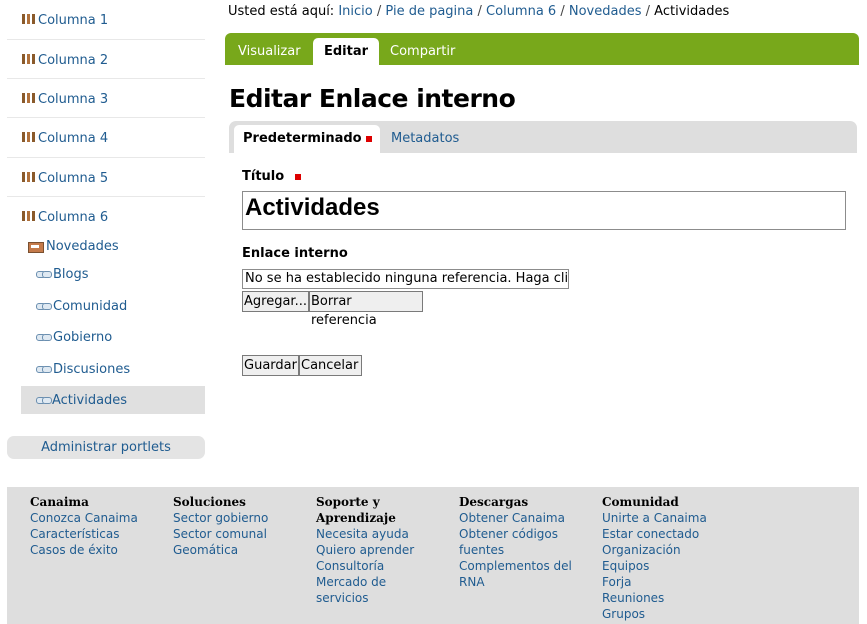 The width and height of the screenshot is (867, 624). I want to click on sidebar-item-gobierno: Gobierno, so click(106, 337).